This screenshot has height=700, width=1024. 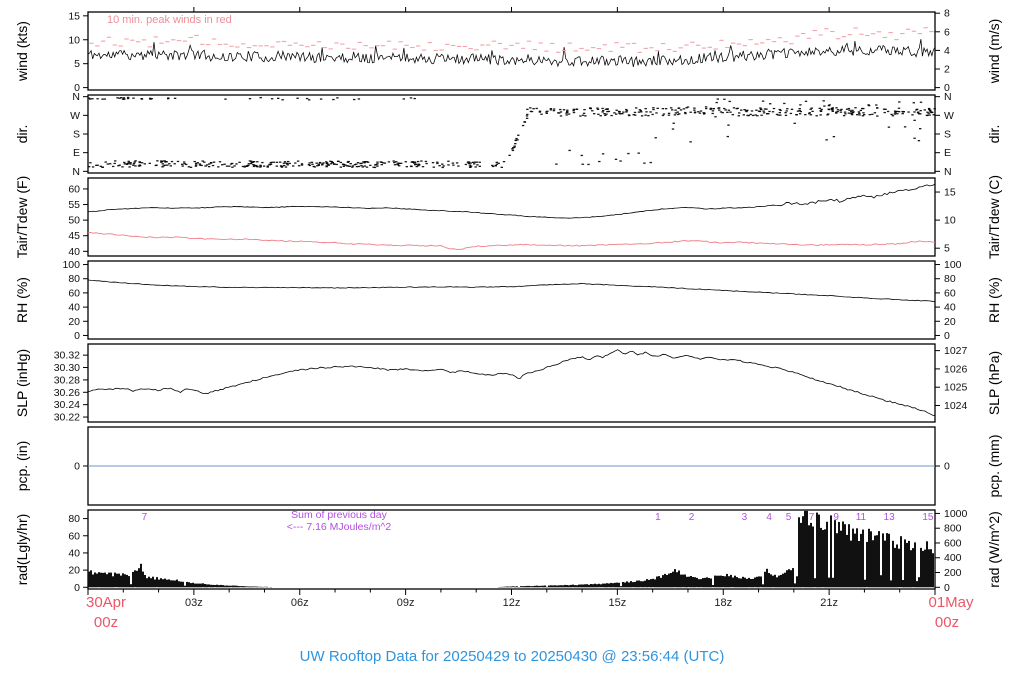 I want to click on tick-label-right: 1000, so click(x=956, y=514).